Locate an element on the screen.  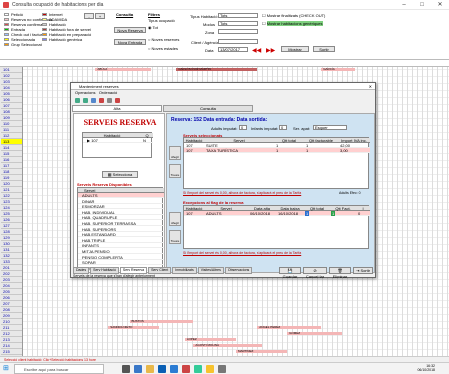
client-input is located at coordinates (238, 41).